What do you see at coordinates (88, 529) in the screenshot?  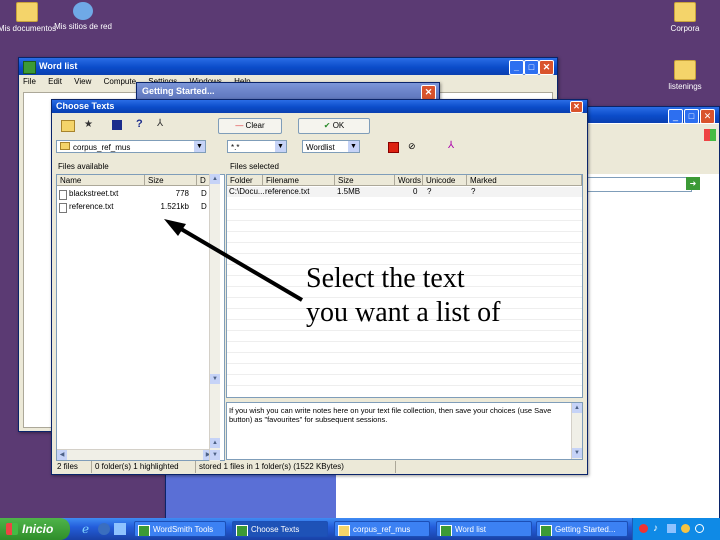 I see `quicklaunch-ie-icon: ℯ` at bounding box center [88, 529].